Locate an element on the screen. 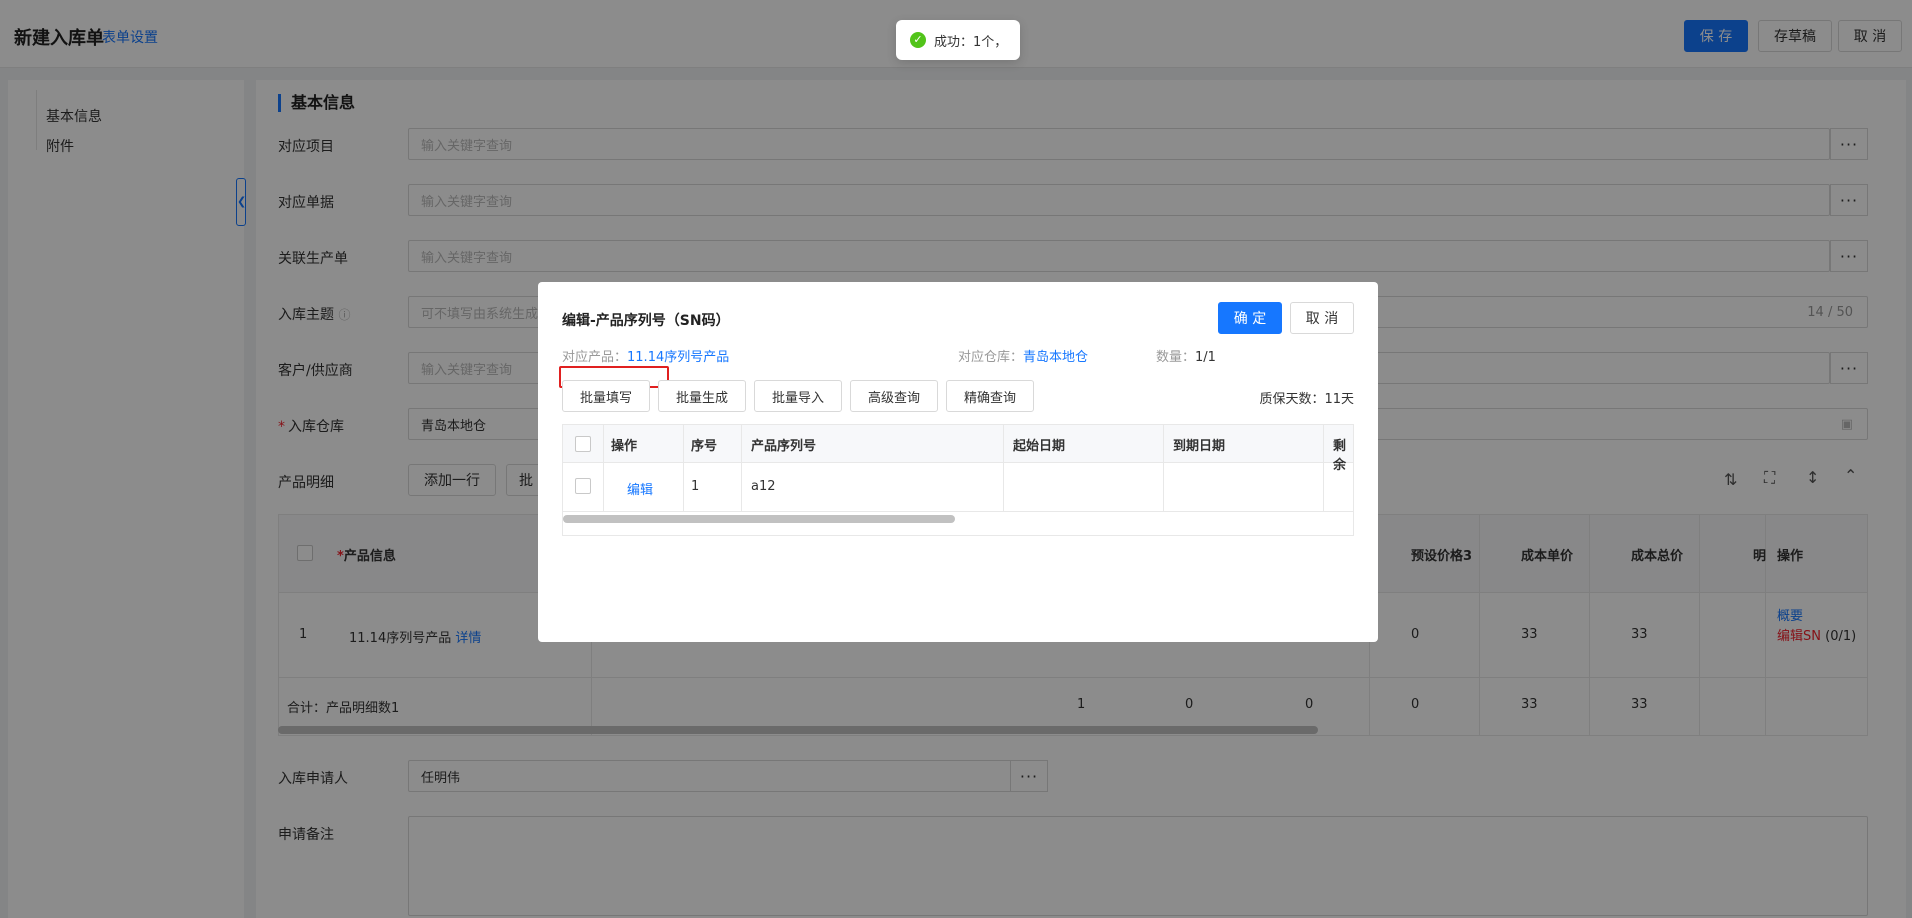 The width and height of the screenshot is (1912, 918). sn-row-edit-link: 编辑 is located at coordinates (640, 488).